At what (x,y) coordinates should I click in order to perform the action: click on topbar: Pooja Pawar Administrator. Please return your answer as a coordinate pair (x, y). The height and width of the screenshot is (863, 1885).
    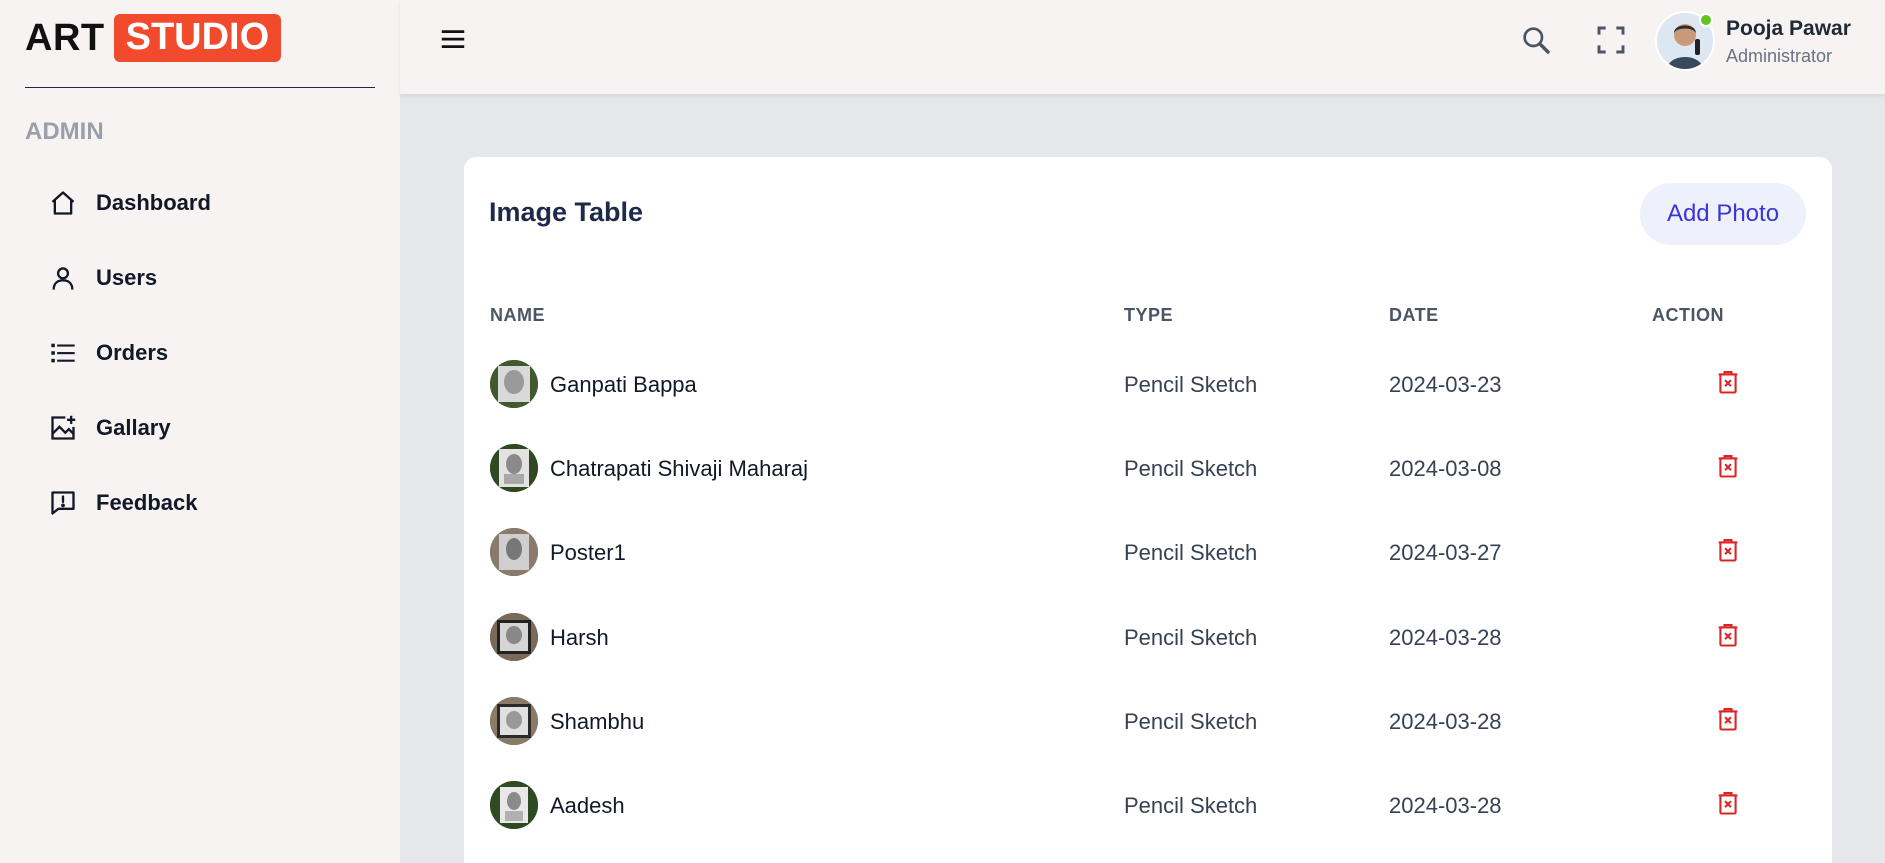
    Looking at the image, I should click on (1142, 47).